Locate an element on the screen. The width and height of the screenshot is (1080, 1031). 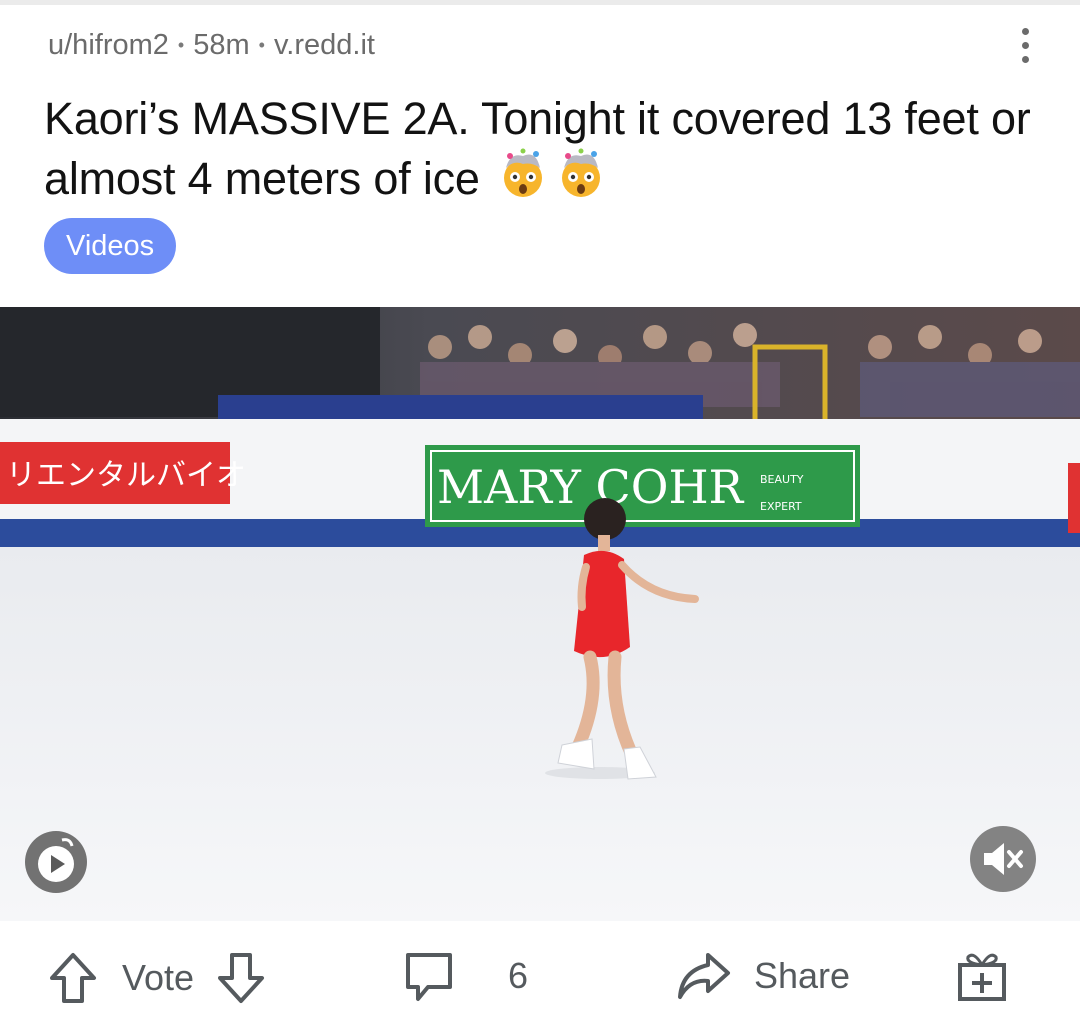
vote-label: Vote is located at coordinates (158, 977).